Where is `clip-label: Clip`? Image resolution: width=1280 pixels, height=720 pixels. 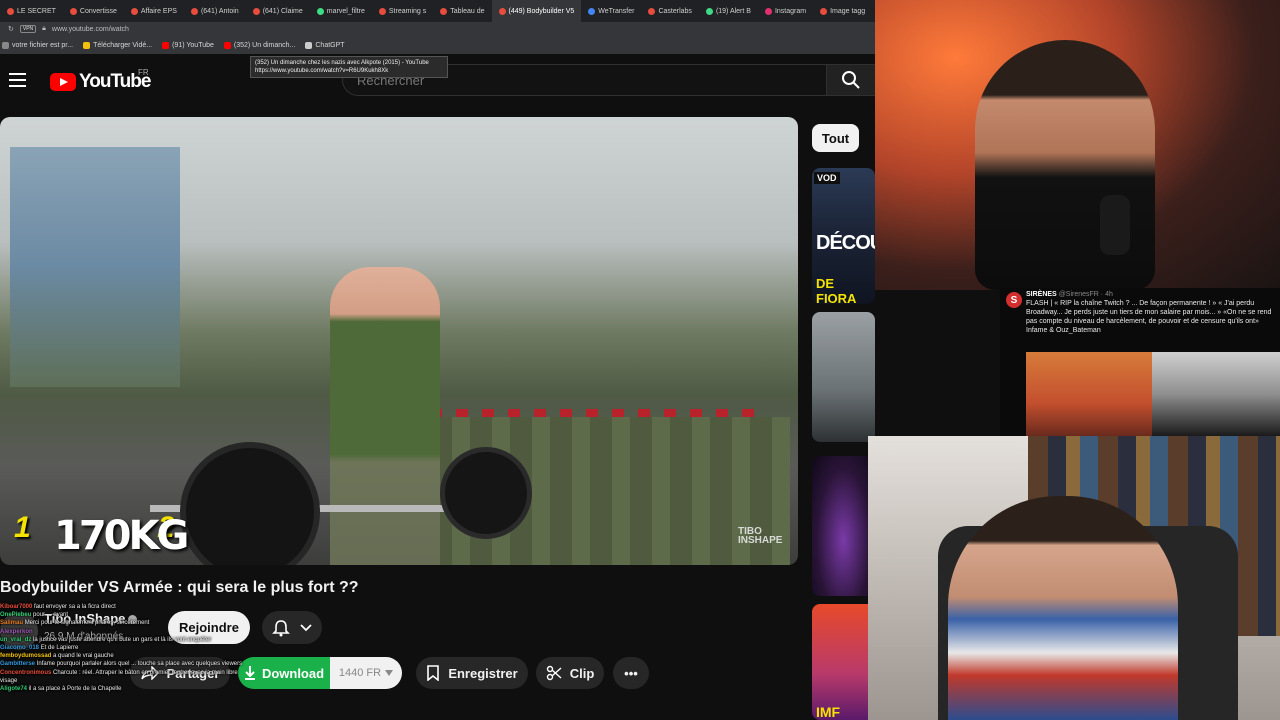 clip-label: Clip is located at coordinates (582, 673).